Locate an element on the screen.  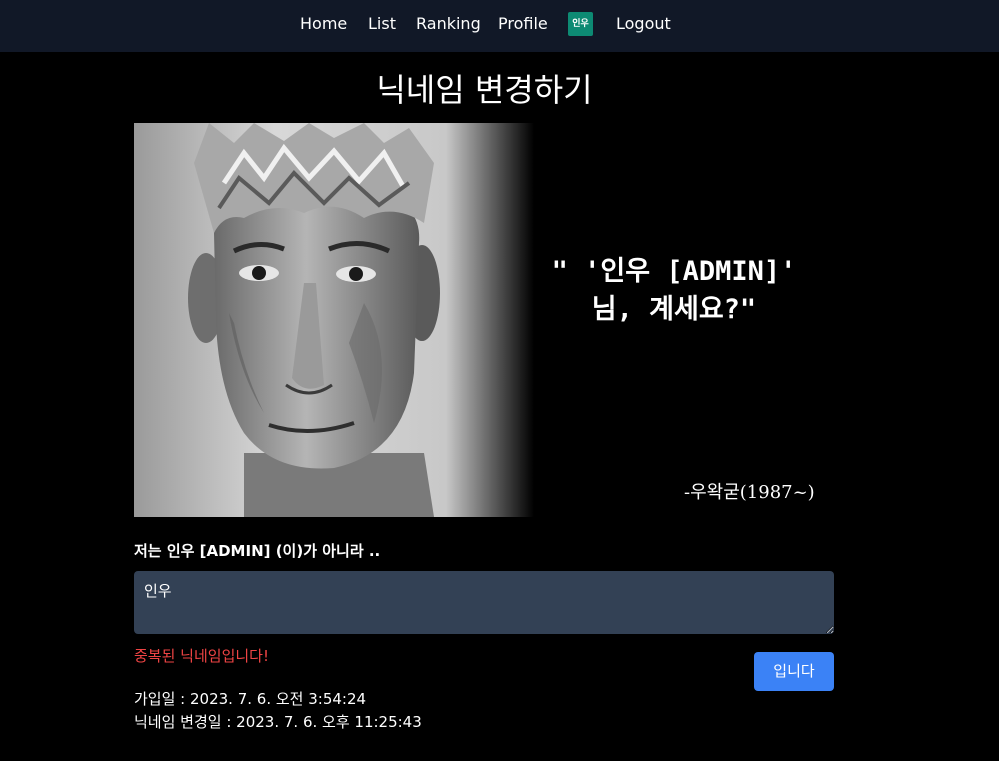
nickname-label: 저는 인우 [ADMIN] (이)가 아니라 .. is located at coordinates (257, 551).